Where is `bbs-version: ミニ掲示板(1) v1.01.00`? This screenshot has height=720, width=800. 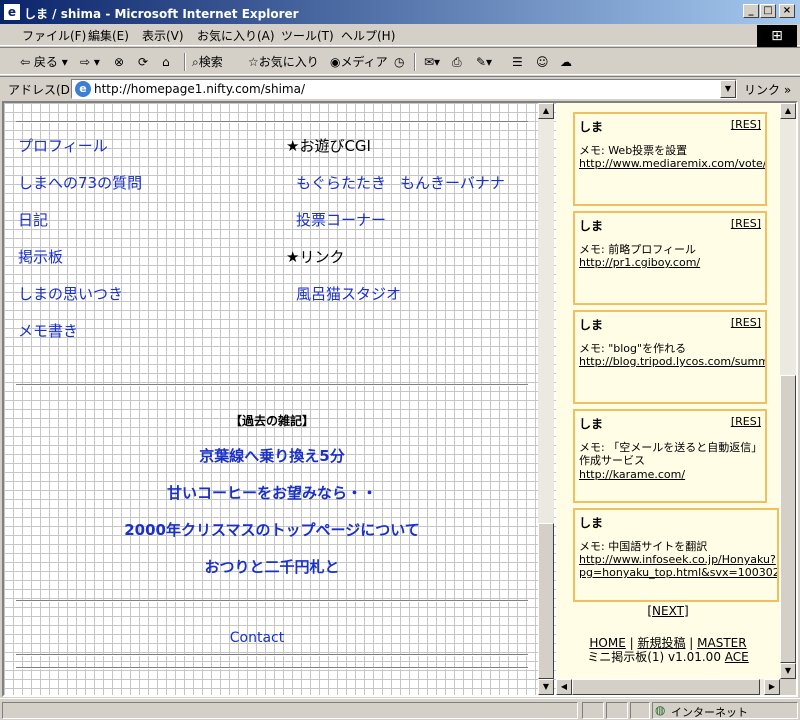 bbs-version: ミニ掲示板(1) v1.01.00 is located at coordinates (654, 657).